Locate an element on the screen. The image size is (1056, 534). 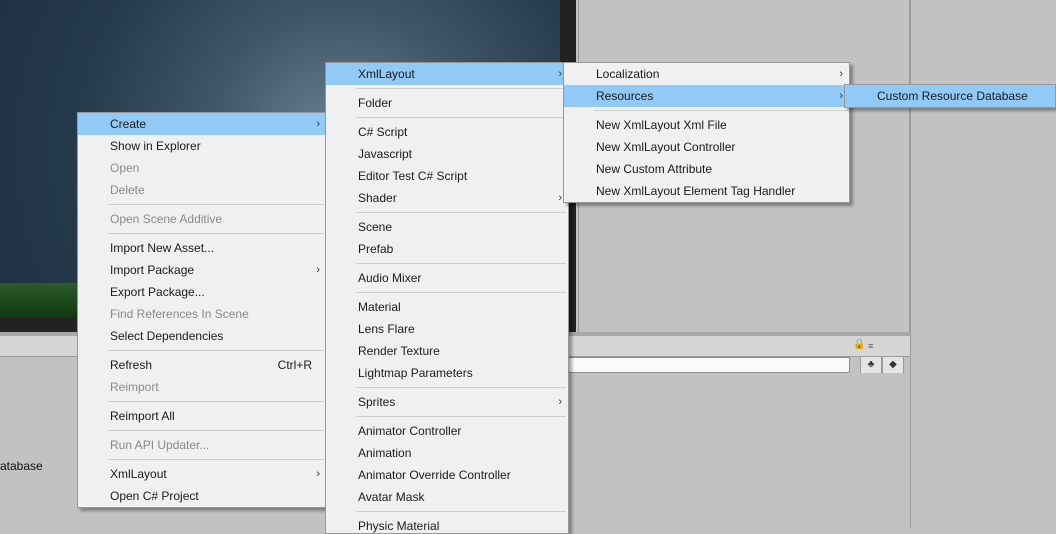
create-menu-item-render-texture: Render Texture is located at coordinates (447, 351).